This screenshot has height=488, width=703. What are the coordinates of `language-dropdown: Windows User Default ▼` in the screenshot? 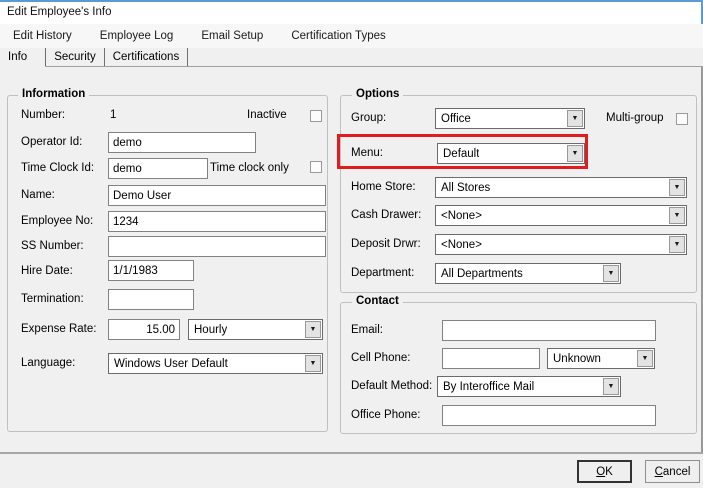 It's located at (215, 363).